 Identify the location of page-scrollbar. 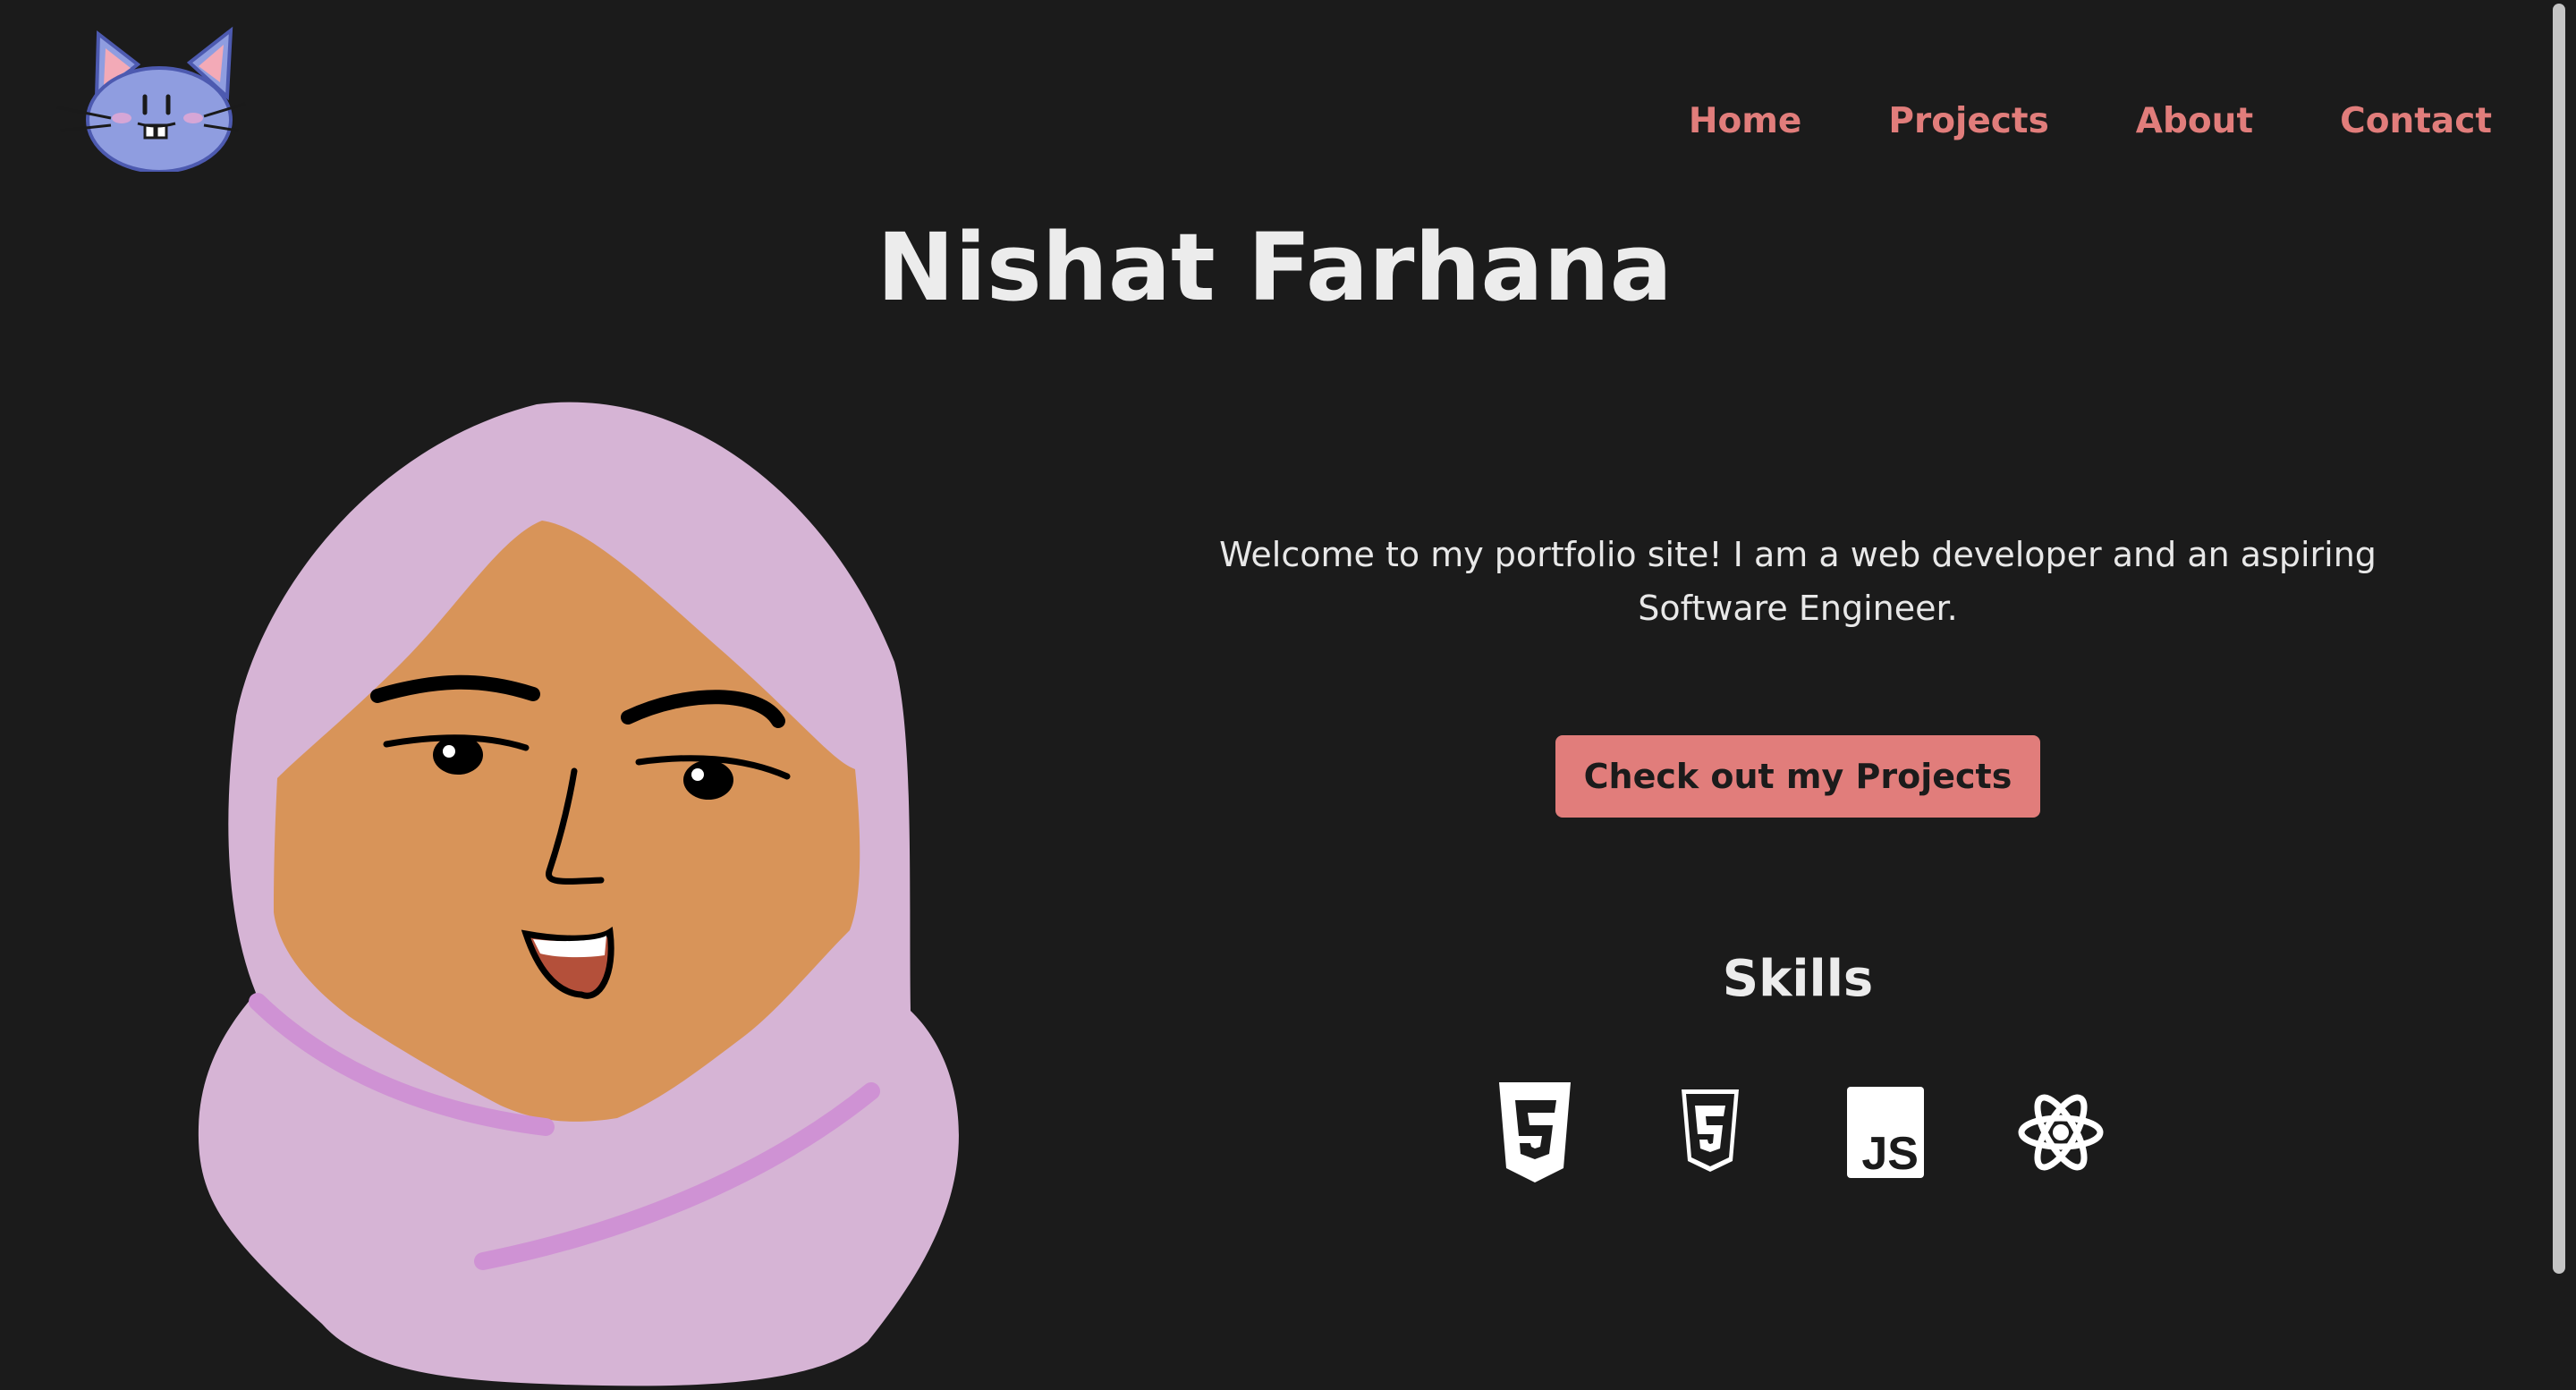
(2559, 695).